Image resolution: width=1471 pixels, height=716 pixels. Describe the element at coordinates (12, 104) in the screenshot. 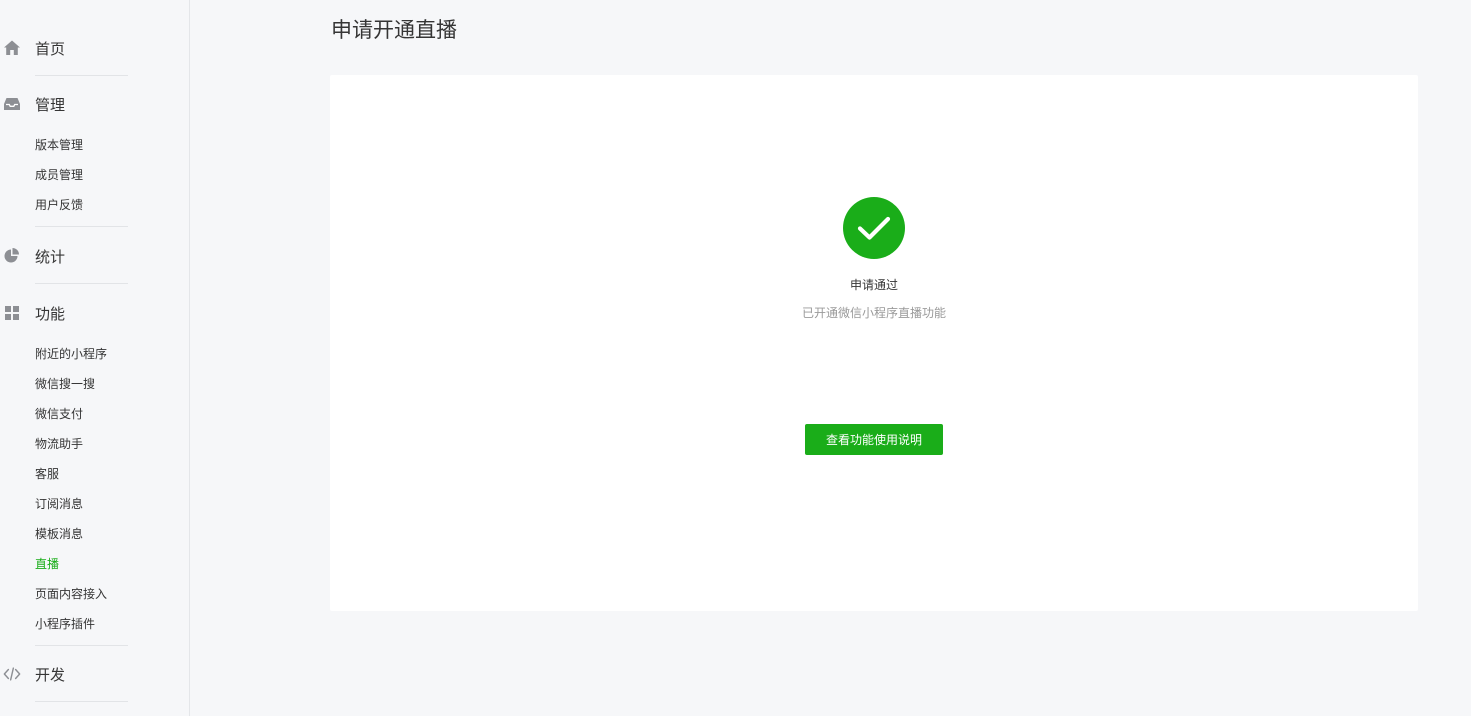

I see `inbox-icon` at that location.